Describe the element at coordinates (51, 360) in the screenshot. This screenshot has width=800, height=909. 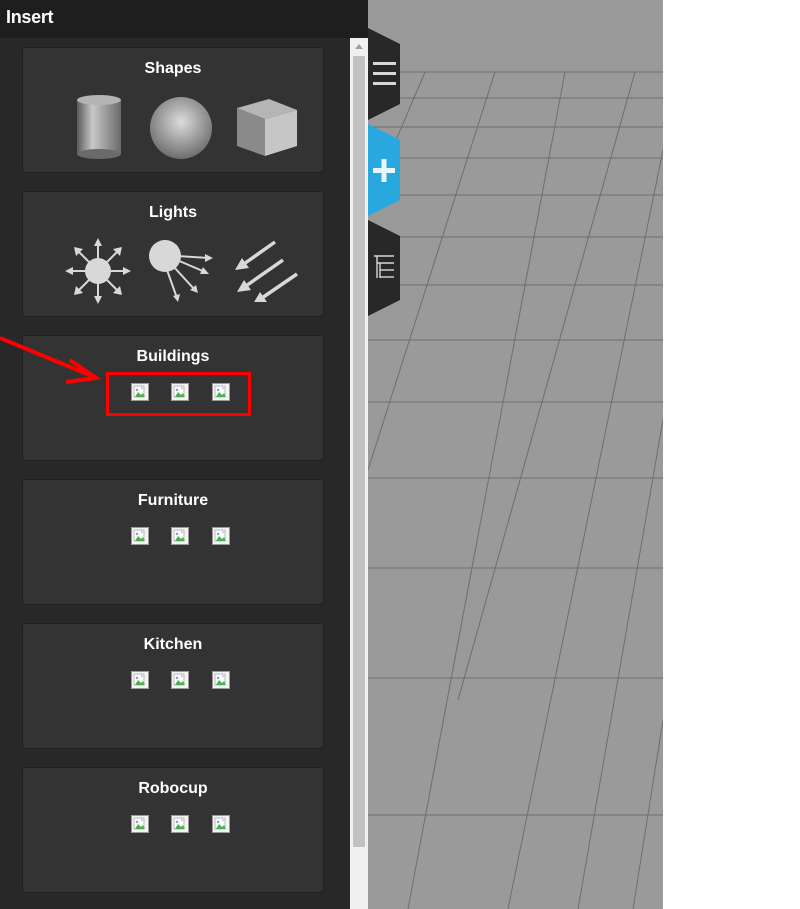
I see `annotation-arrow` at that location.